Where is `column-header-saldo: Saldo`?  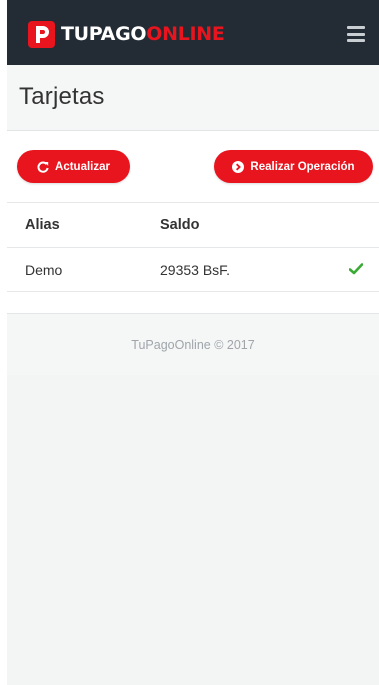
column-header-saldo: Saldo is located at coordinates (180, 225).